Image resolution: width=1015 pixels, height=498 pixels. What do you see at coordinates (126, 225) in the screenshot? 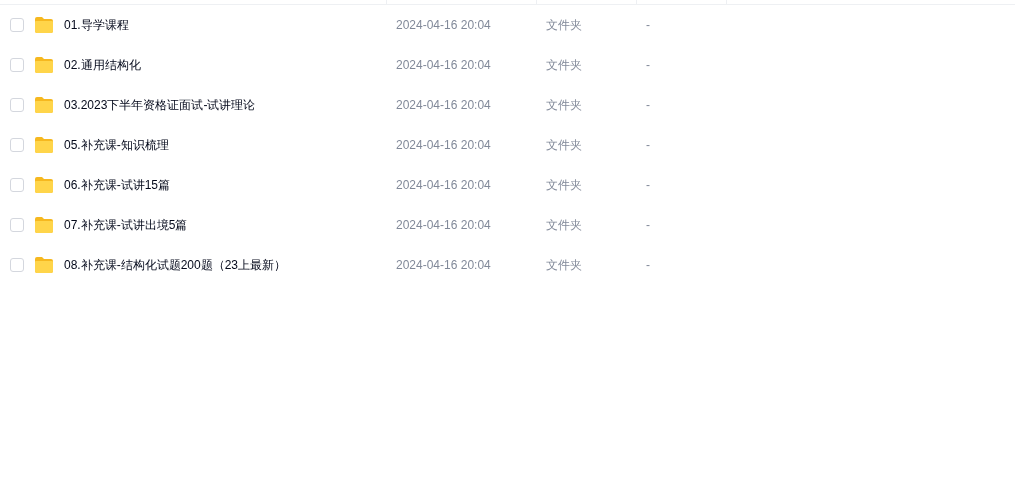
I see `folder-name: 07.补充课-试讲出境5篇` at bounding box center [126, 225].